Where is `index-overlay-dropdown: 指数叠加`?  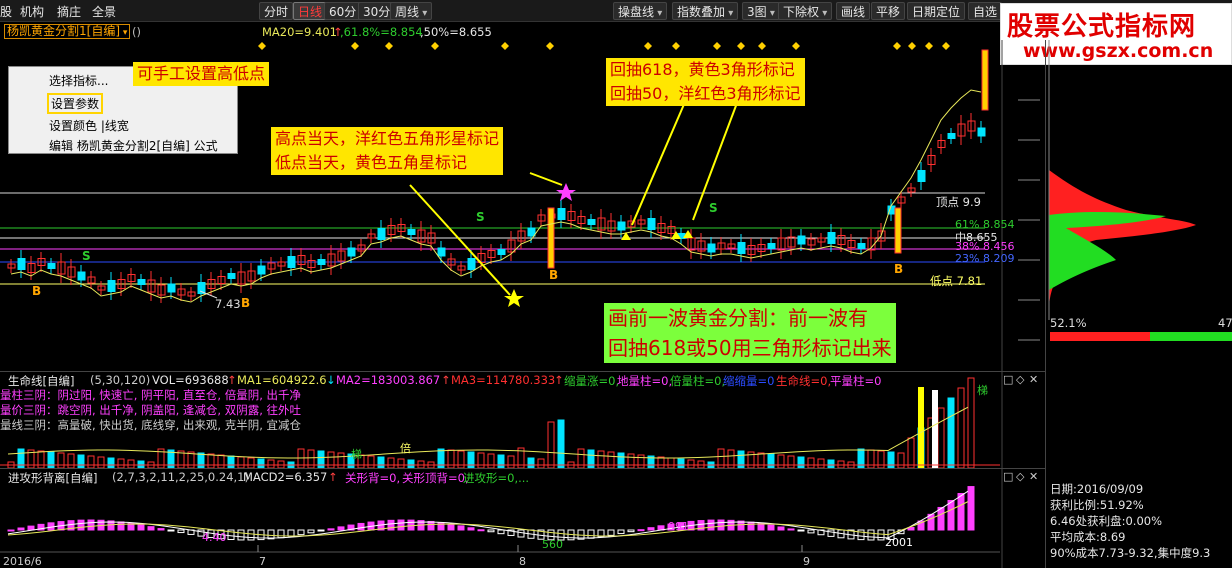
index-overlay-dropdown: 指数叠加 is located at coordinates (705, 11).